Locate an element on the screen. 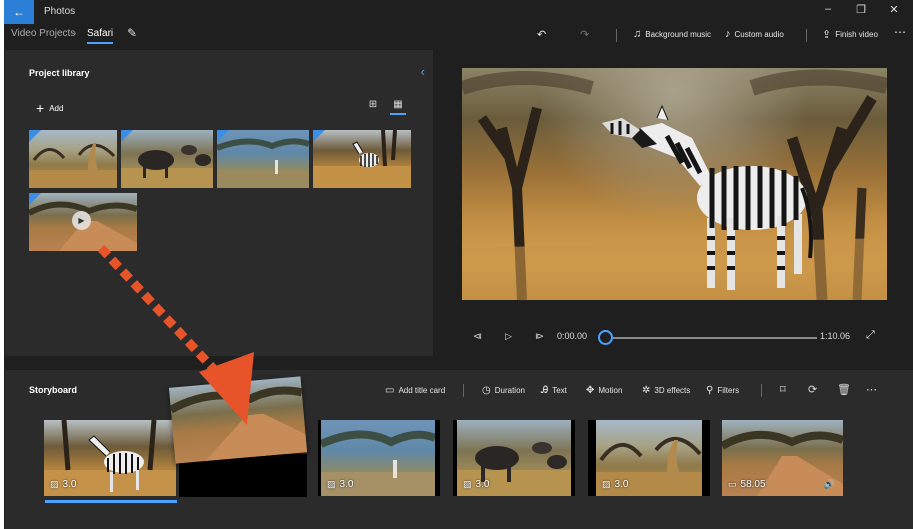  undo-button: ↶ is located at coordinates (541, 34).